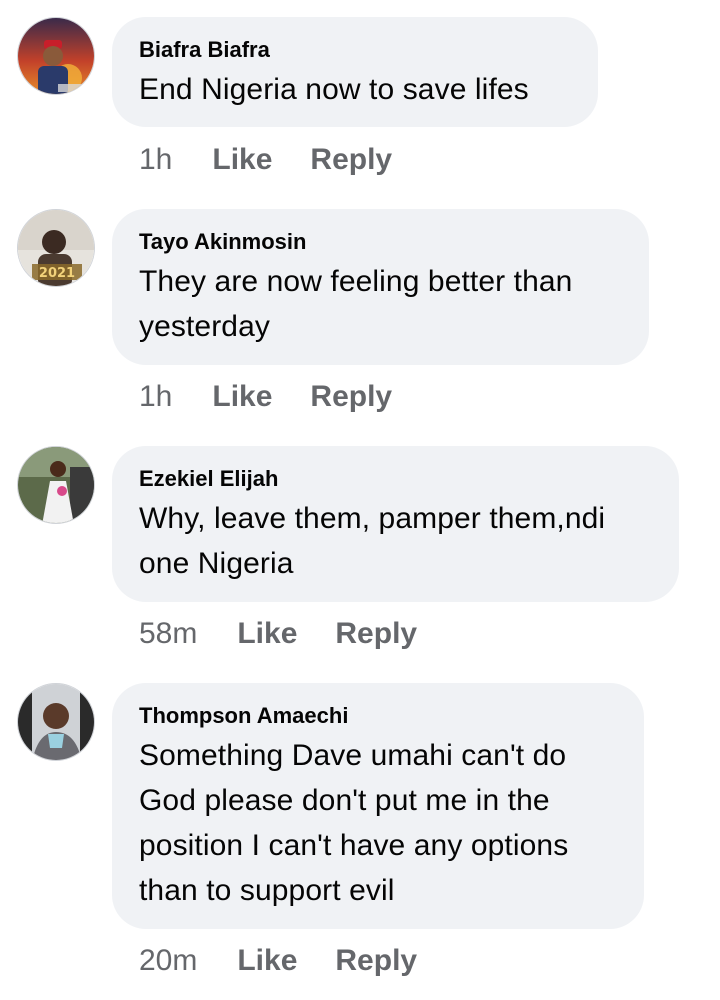 This screenshot has width=720, height=1000. Describe the element at coordinates (344, 800) in the screenshot. I see `comment-text-line: God please don't put me in the` at that location.